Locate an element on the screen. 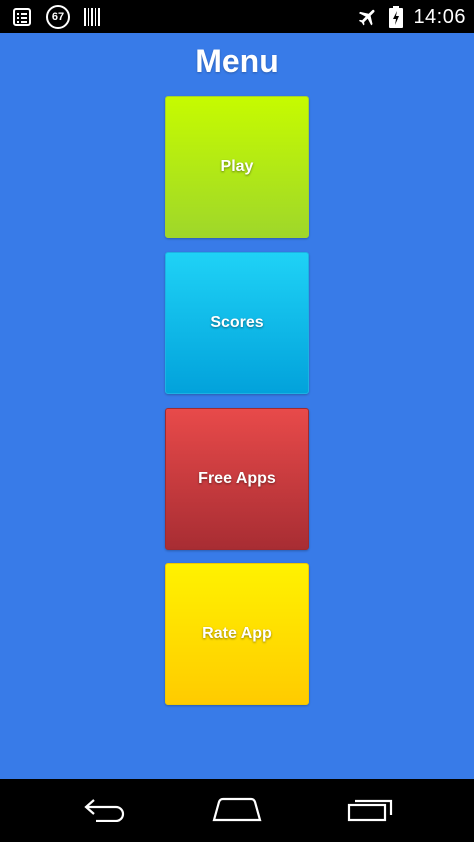  home-button is located at coordinates (237, 811).